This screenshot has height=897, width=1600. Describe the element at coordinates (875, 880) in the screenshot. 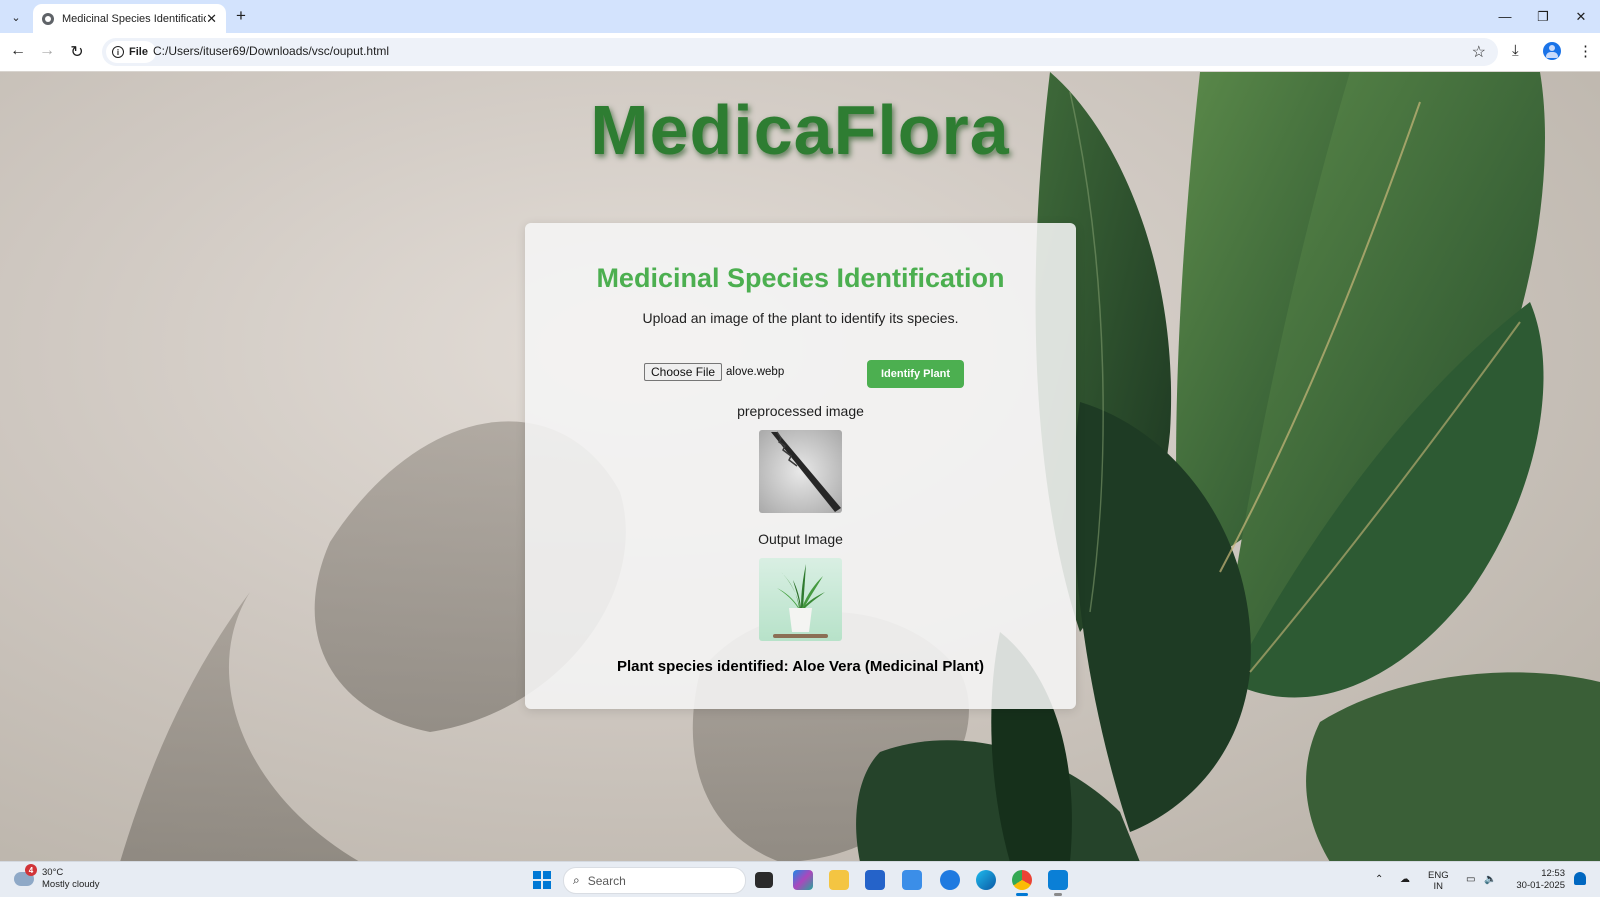

I see `microsoft-store-icon` at that location.